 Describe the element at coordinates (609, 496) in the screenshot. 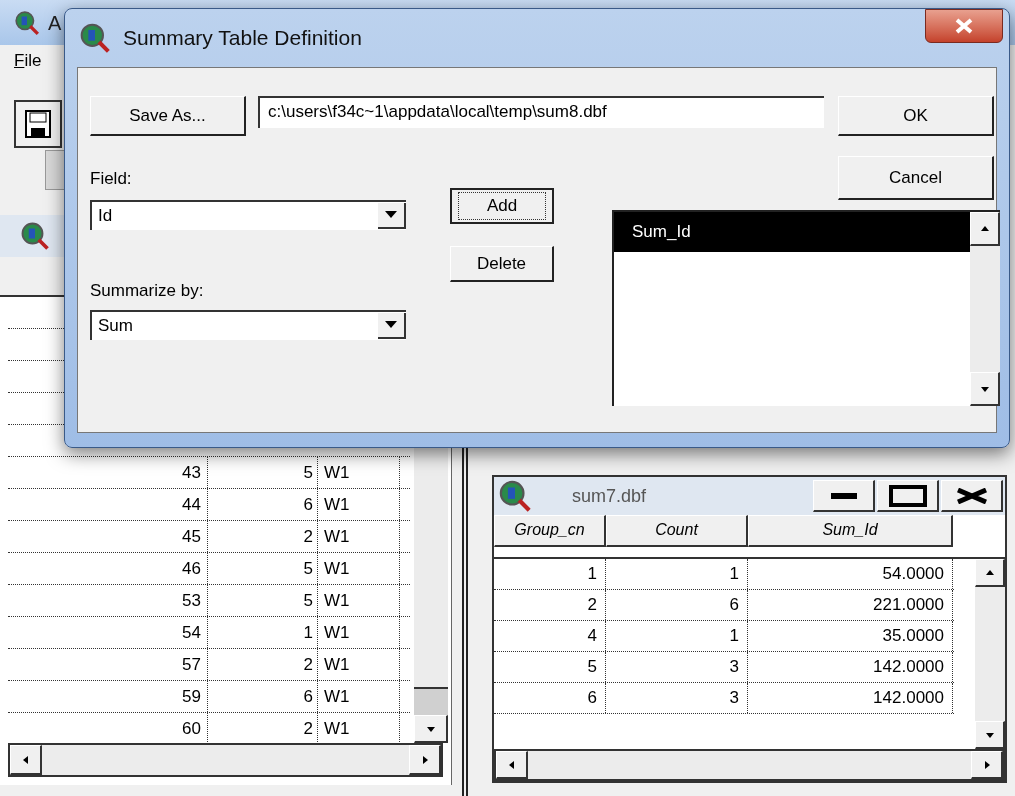

I see `window-title: sum7.dbf` at that location.